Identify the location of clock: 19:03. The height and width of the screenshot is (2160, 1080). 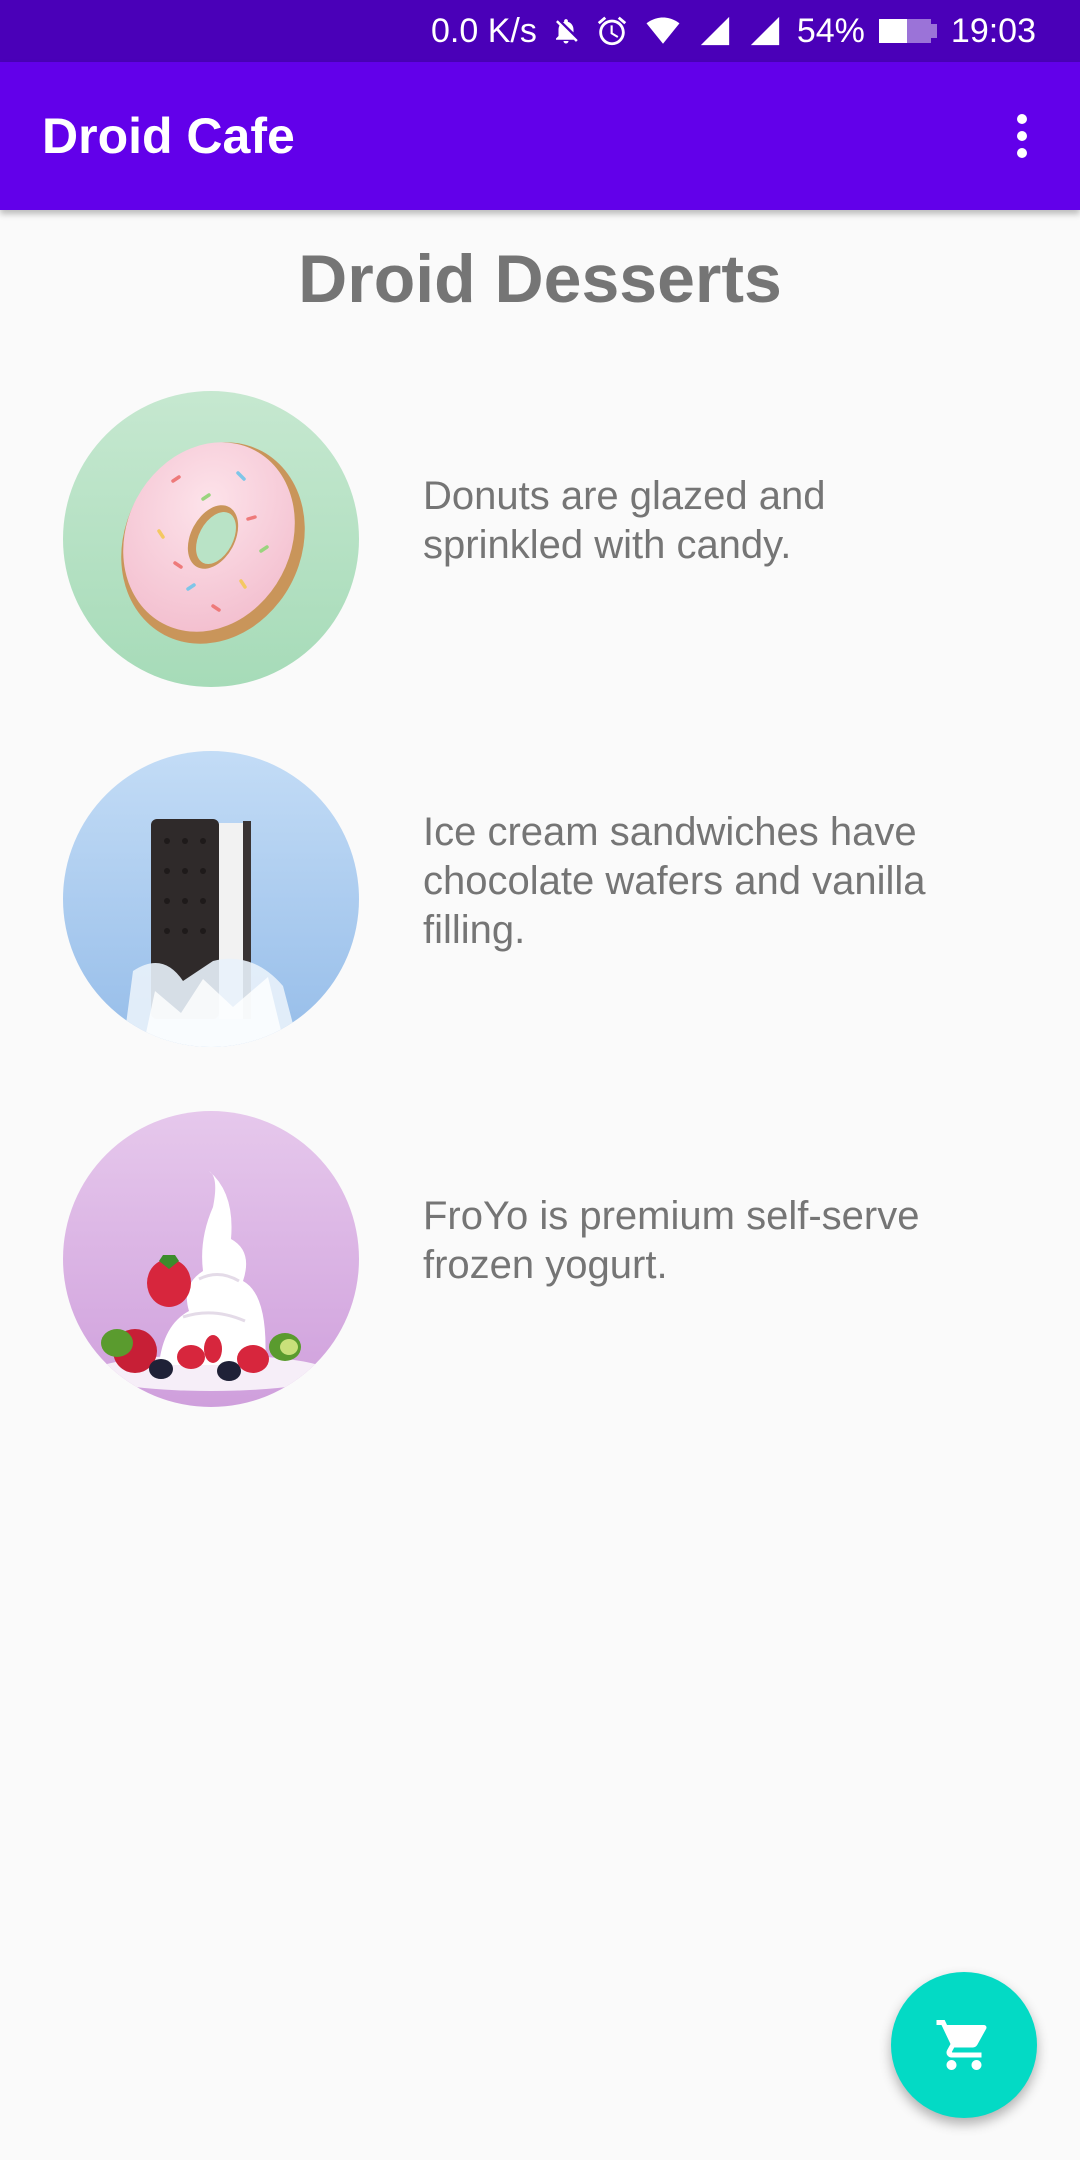
(993, 30).